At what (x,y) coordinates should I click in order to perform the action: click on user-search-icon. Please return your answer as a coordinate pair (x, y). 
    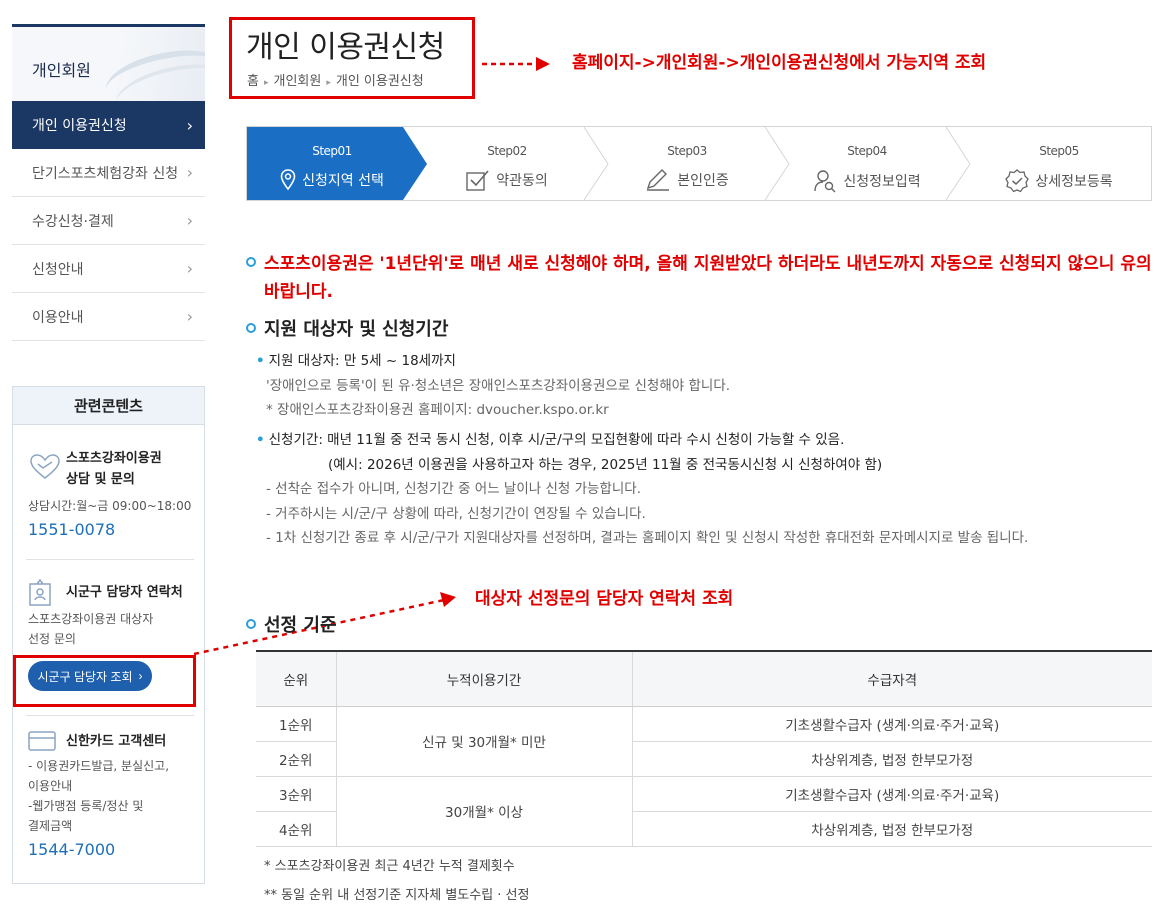
    Looking at the image, I should click on (825, 181).